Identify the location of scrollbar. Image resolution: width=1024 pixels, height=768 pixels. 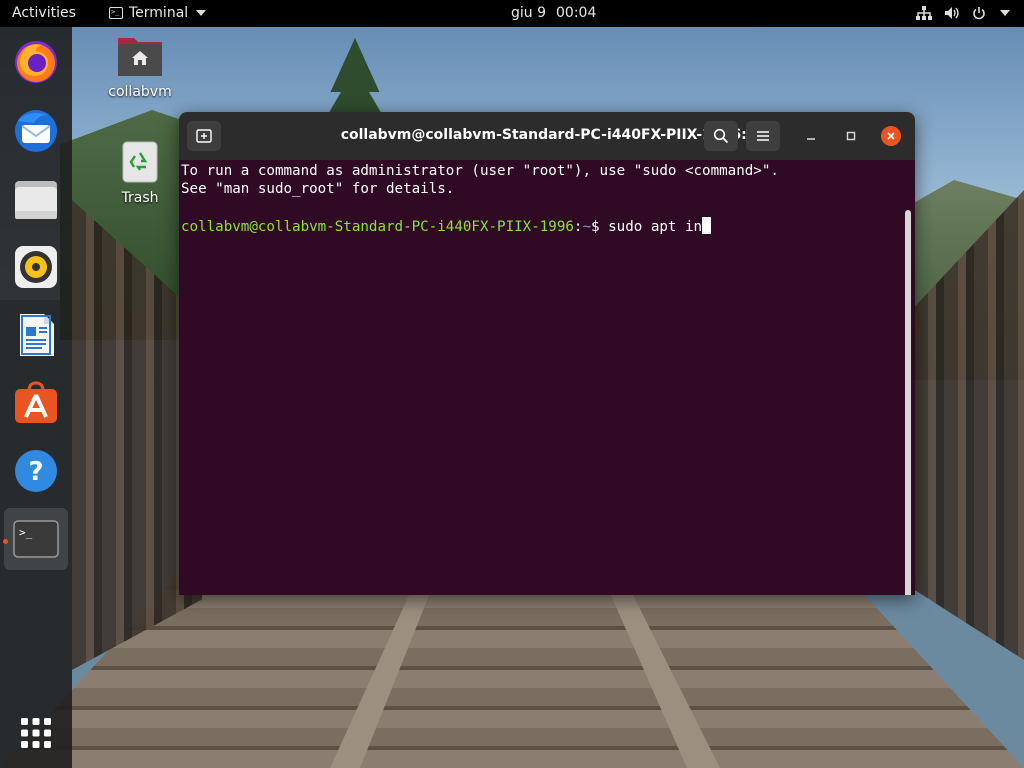
(908, 402).